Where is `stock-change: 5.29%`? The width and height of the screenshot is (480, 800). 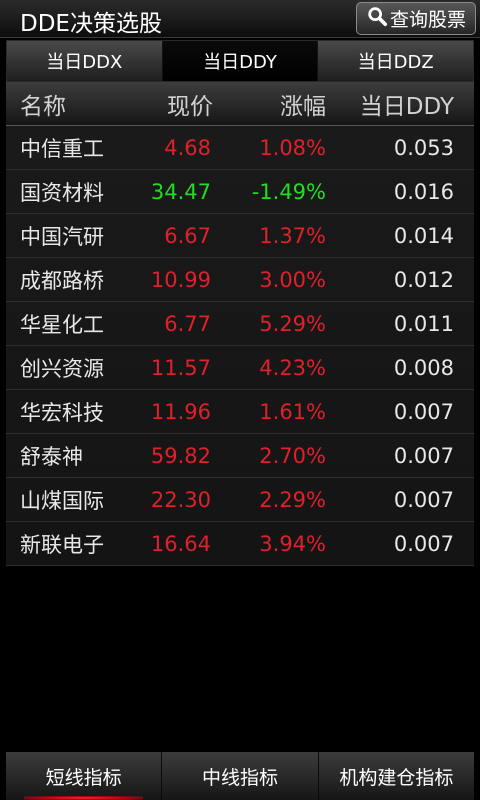 stock-change: 5.29% is located at coordinates (292, 323).